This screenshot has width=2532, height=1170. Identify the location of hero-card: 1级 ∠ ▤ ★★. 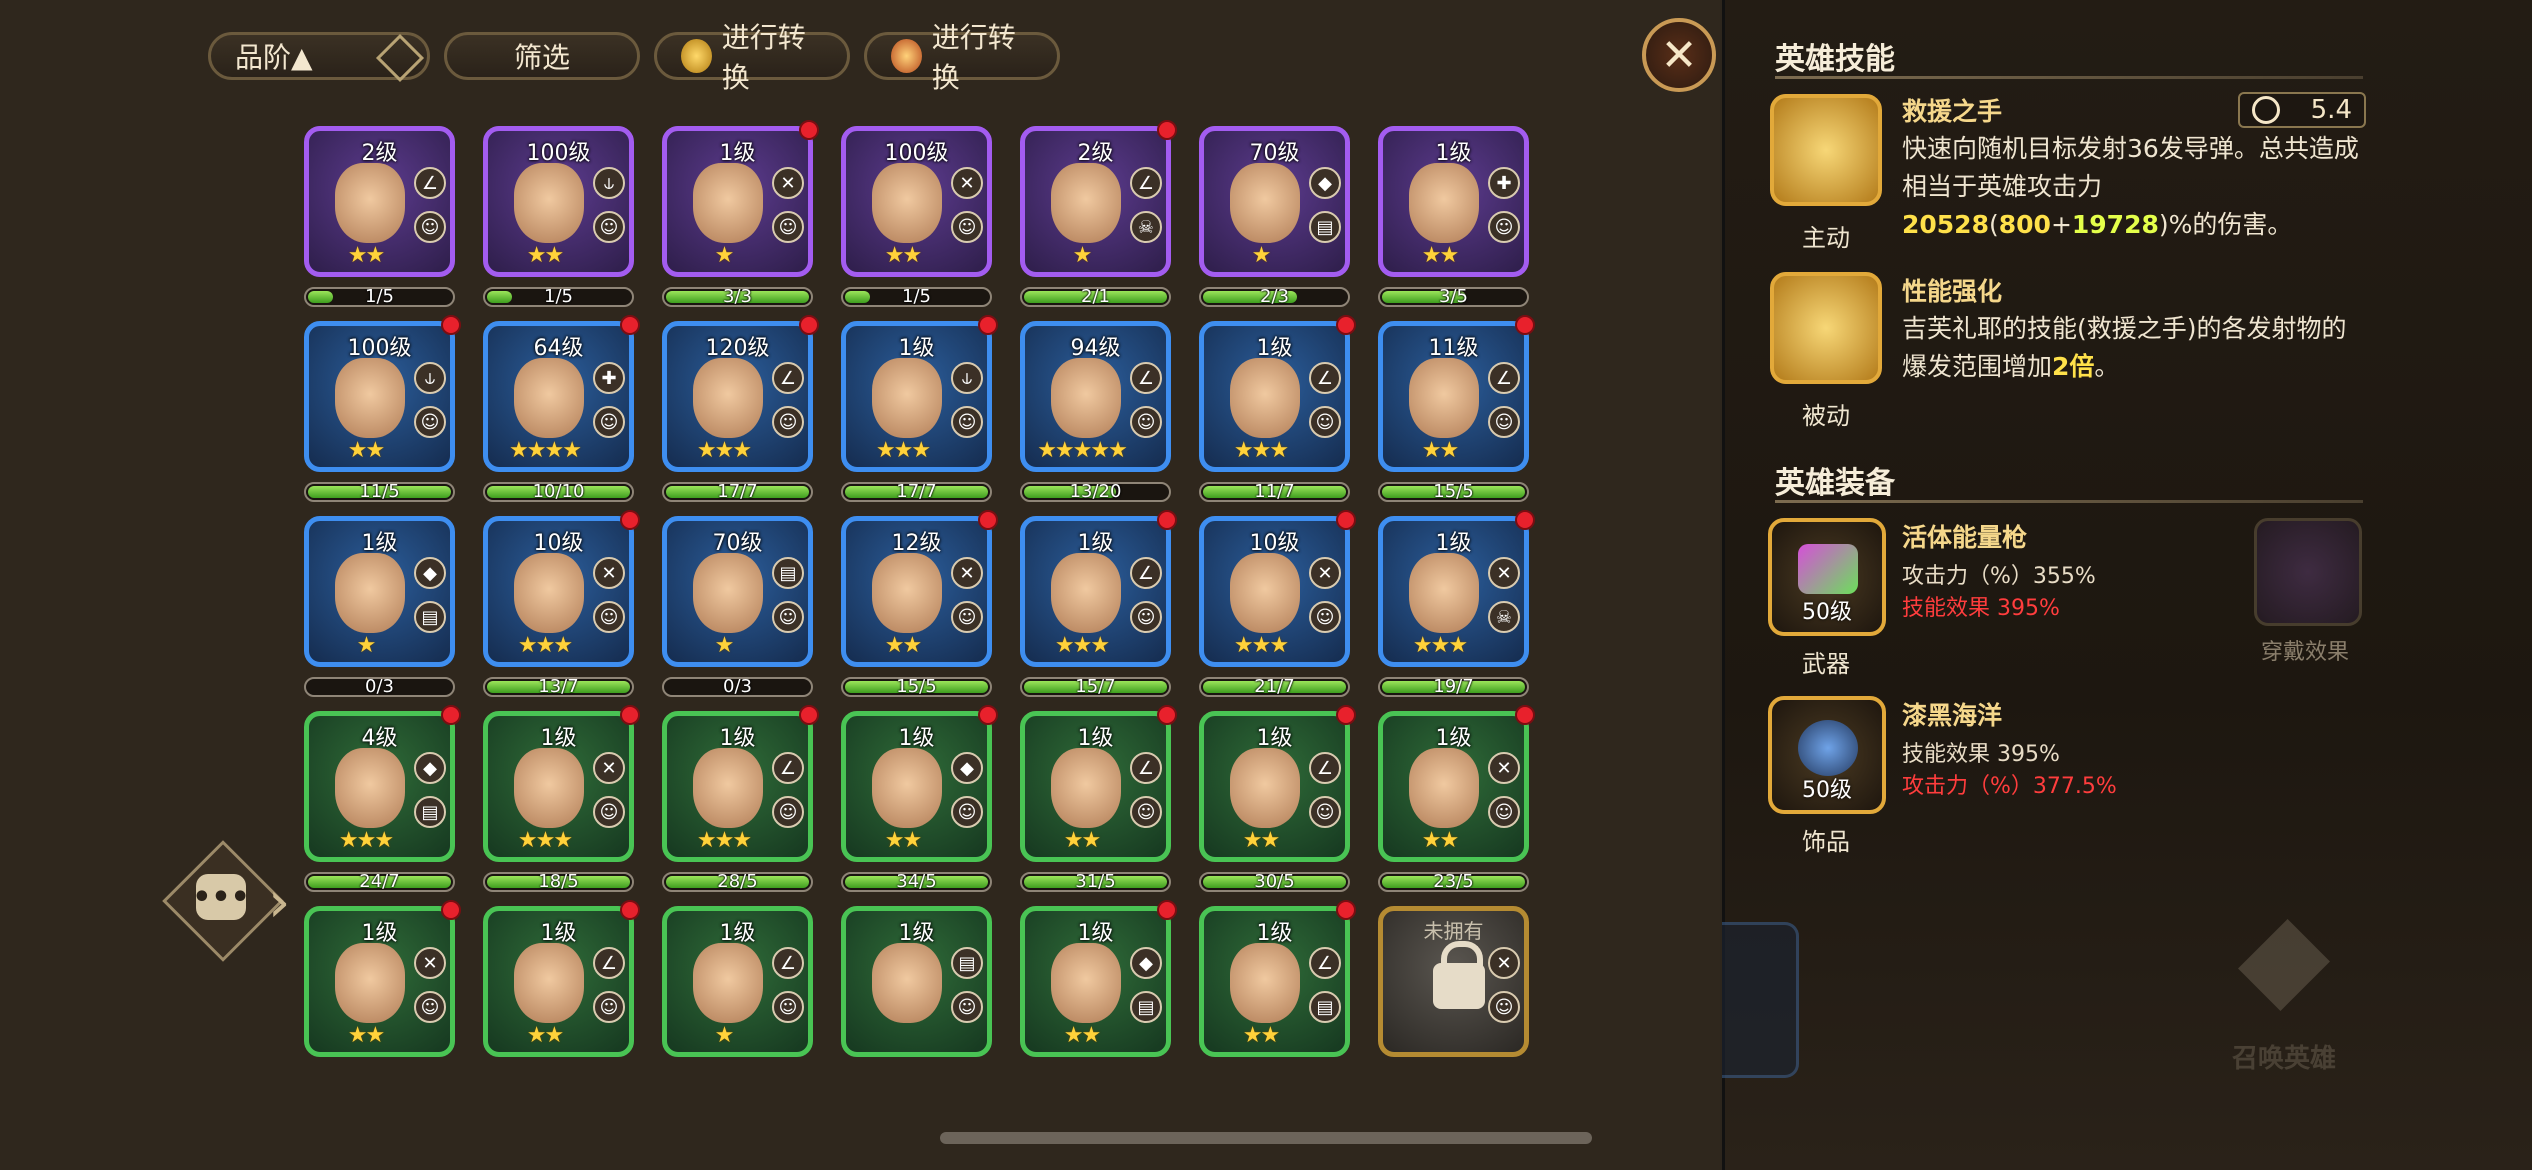
(1274, 981).